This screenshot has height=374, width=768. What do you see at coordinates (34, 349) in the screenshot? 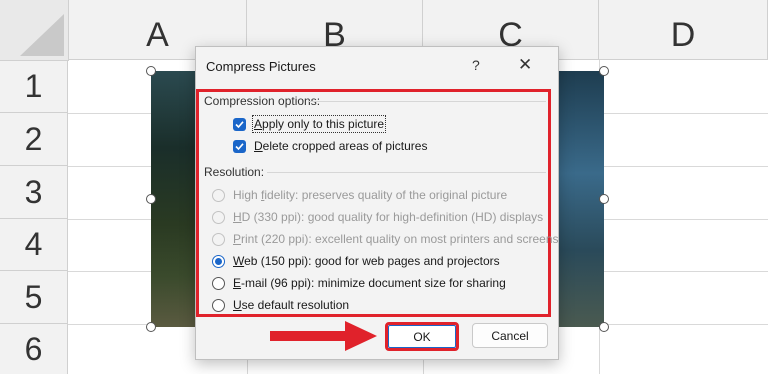
I see `row-header-6: 6` at bounding box center [34, 349].